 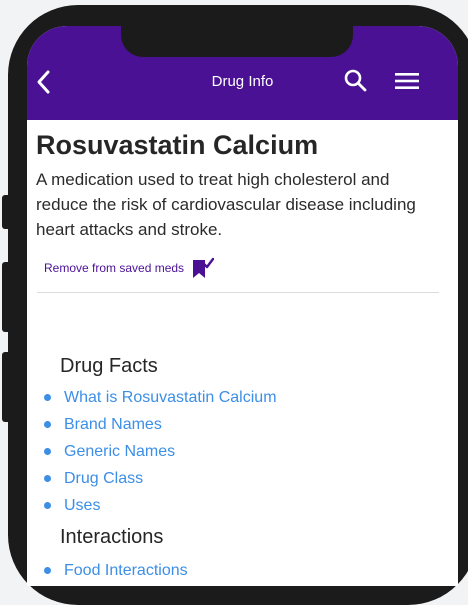 I want to click on drug-name: Rosuvastatin Calcium, so click(x=177, y=145).